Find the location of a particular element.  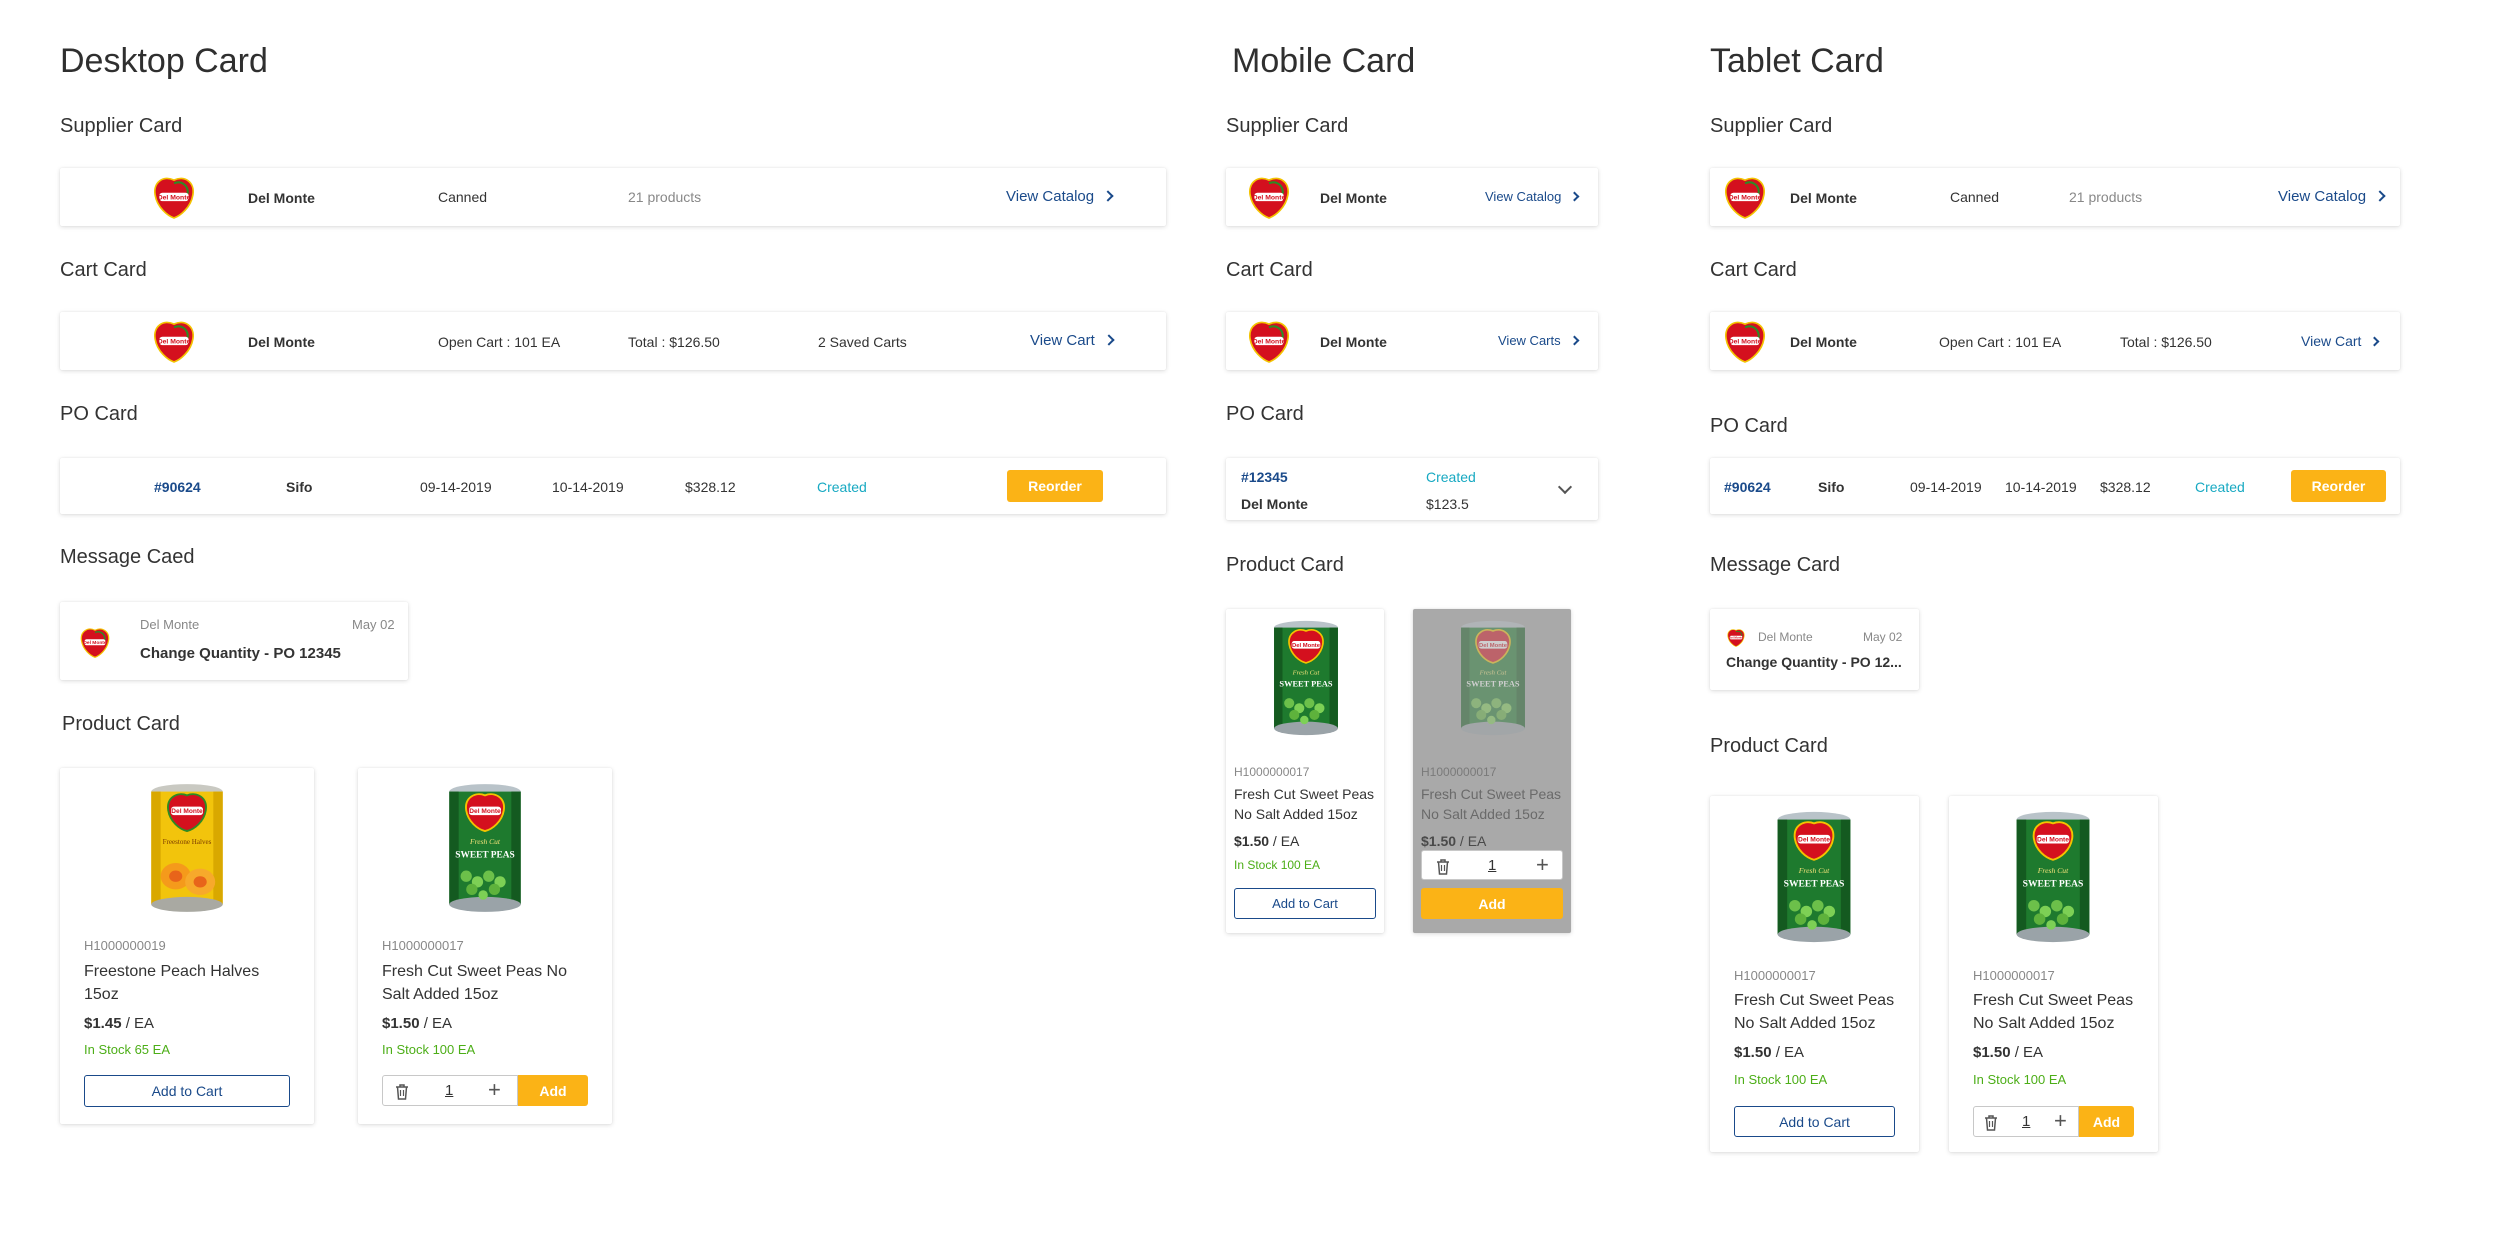

view-carts-label: View Carts is located at coordinates (1529, 340).